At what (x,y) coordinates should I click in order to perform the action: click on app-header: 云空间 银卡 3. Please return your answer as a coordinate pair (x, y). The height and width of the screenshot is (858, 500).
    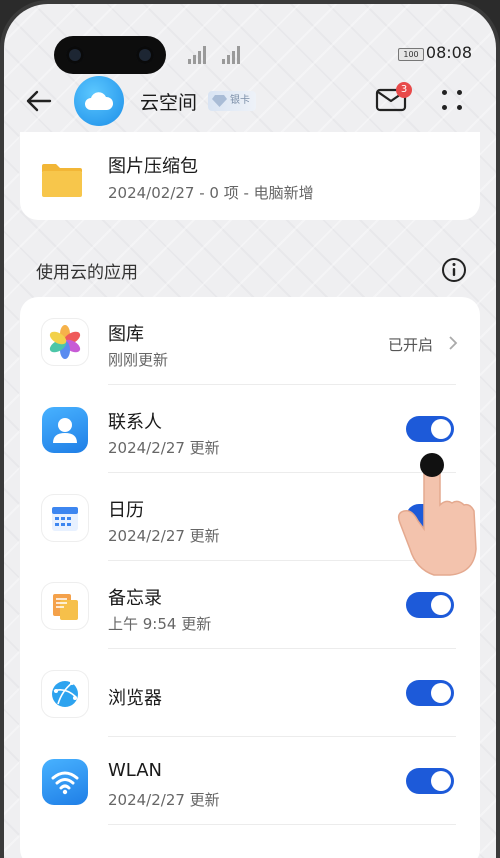
    Looking at the image, I should click on (250, 101).